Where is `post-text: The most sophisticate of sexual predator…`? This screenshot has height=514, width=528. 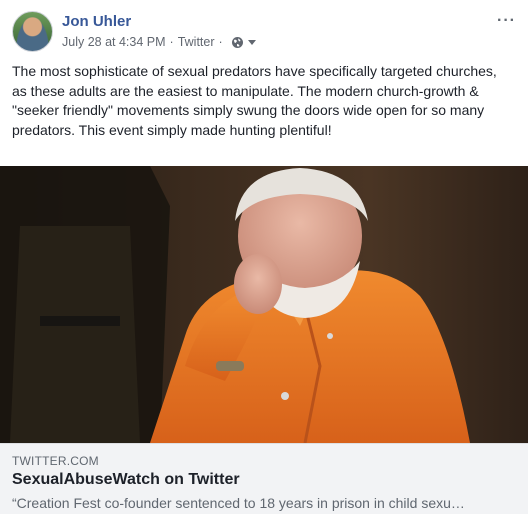 post-text: The most sophisticate of sexual predator… is located at coordinates (254, 100).